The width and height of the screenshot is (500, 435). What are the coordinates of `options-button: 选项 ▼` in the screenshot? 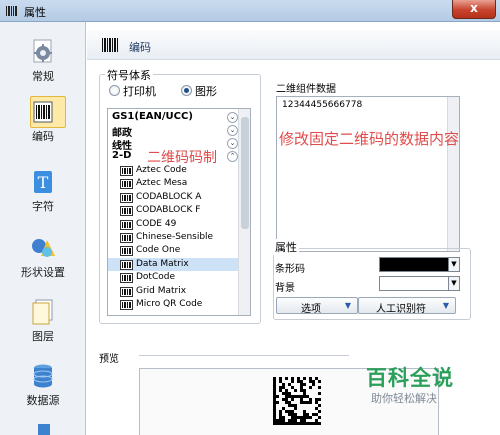 It's located at (317, 306).